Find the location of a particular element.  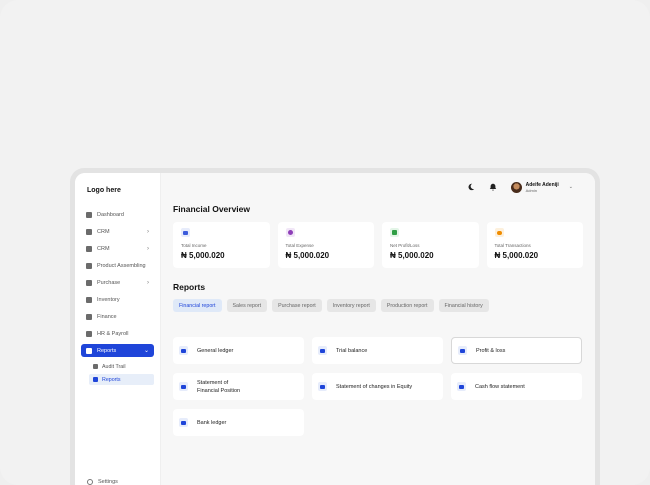

tab-production-report: Production report is located at coordinates (407, 305).